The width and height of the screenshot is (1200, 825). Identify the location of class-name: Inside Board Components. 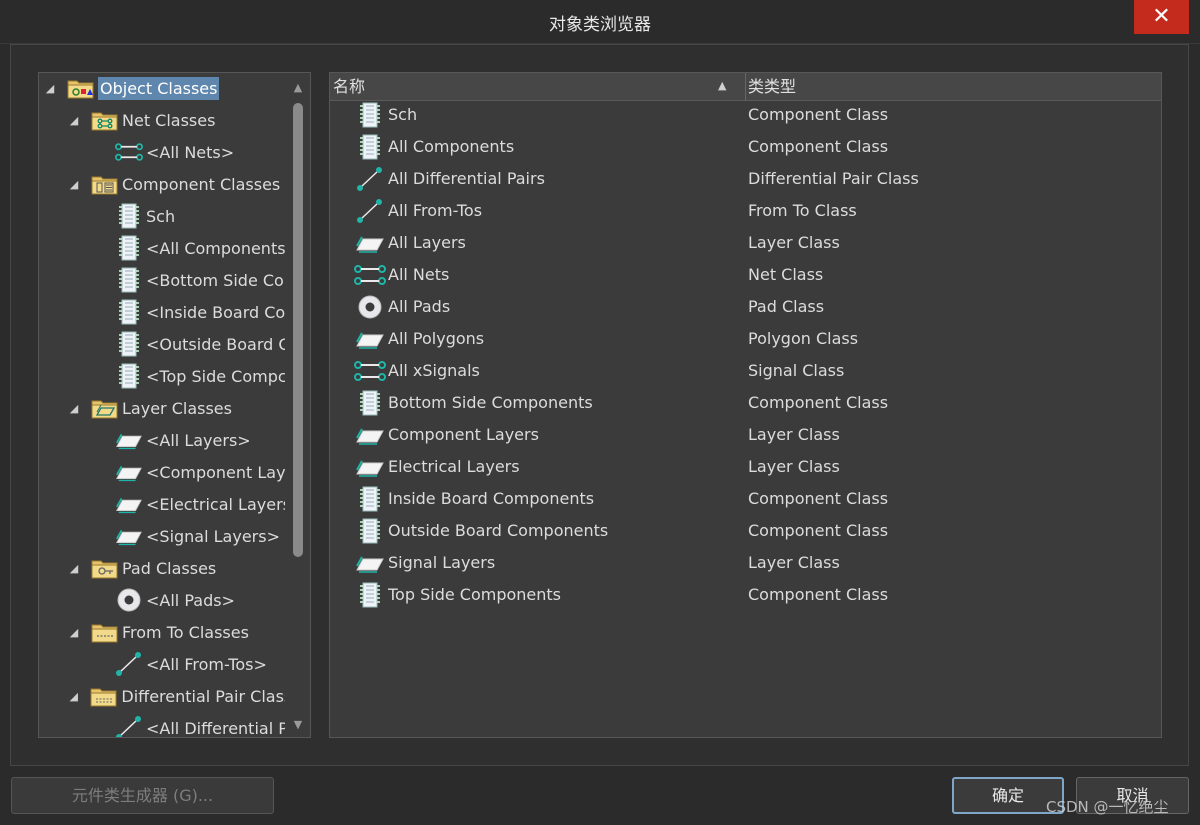
(491, 498).